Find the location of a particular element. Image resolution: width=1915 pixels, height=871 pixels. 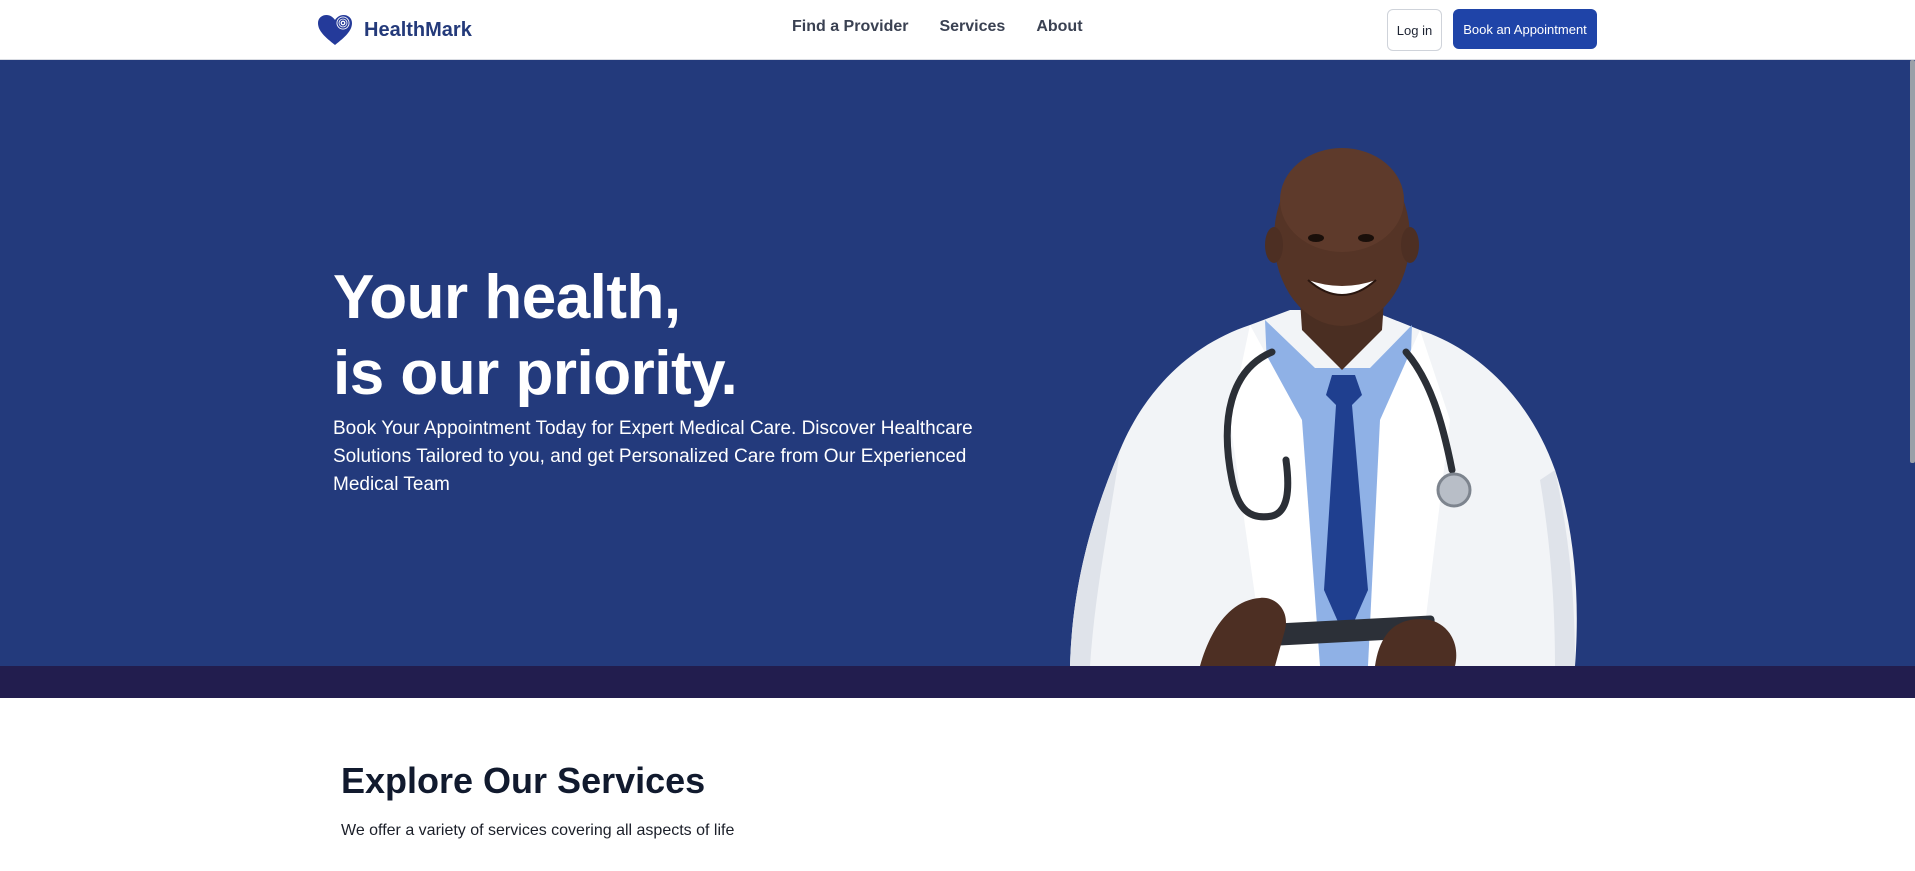

book-appointment-button: Book an Appointment is located at coordinates (1525, 29).